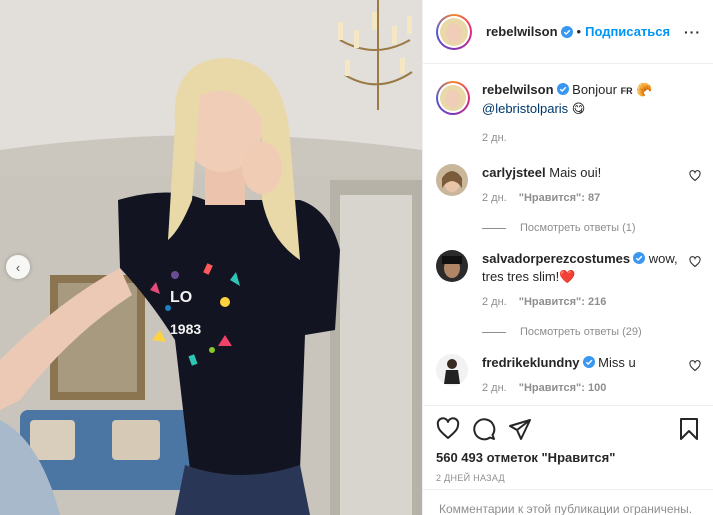 Image resolution: width=713 pixels, height=515 pixels. Describe the element at coordinates (518, 89) in the screenshot. I see `caption-username: rebelwilson` at that location.